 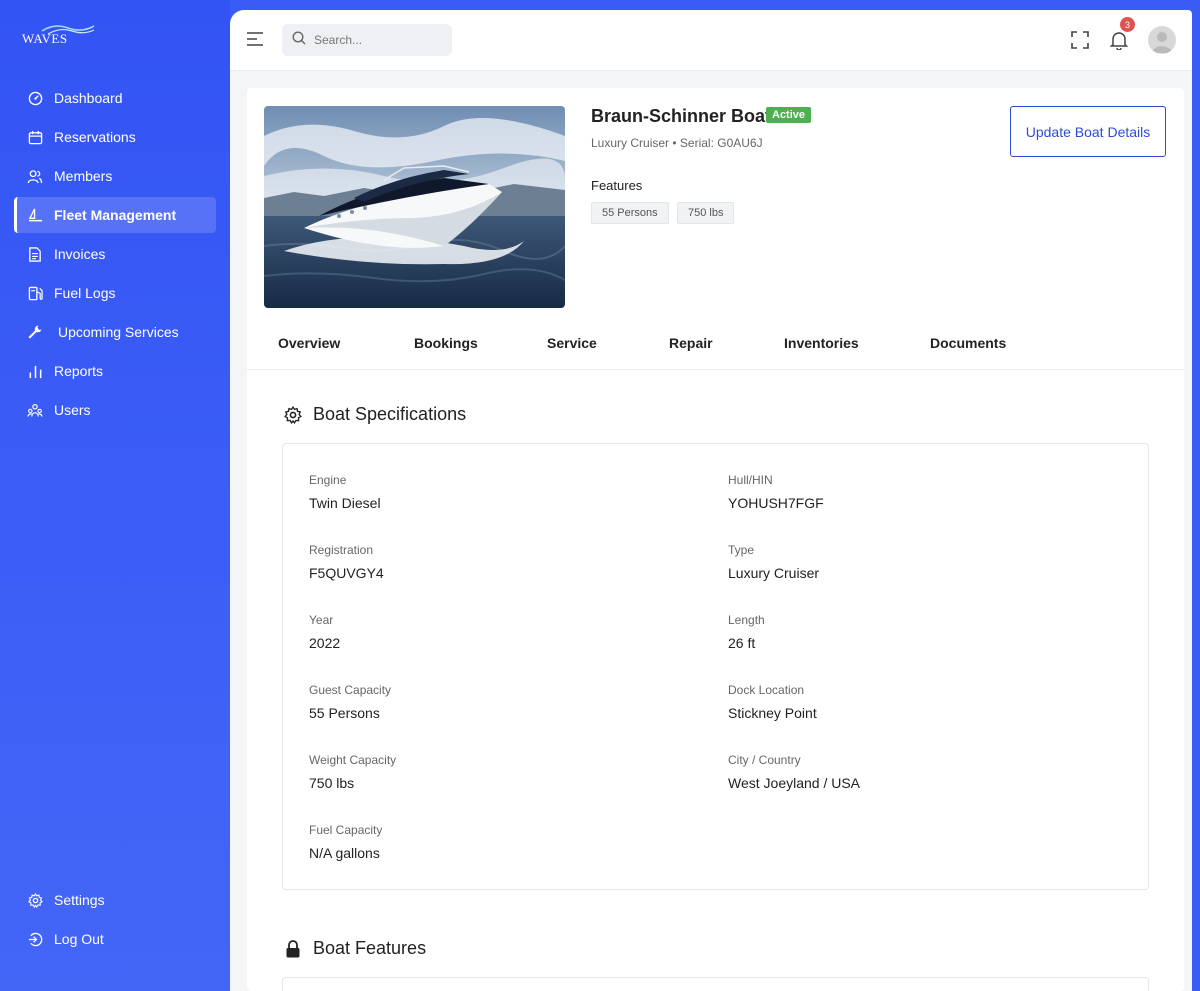 I want to click on sidebar-item-label: Fleet Management, so click(x=115, y=215).